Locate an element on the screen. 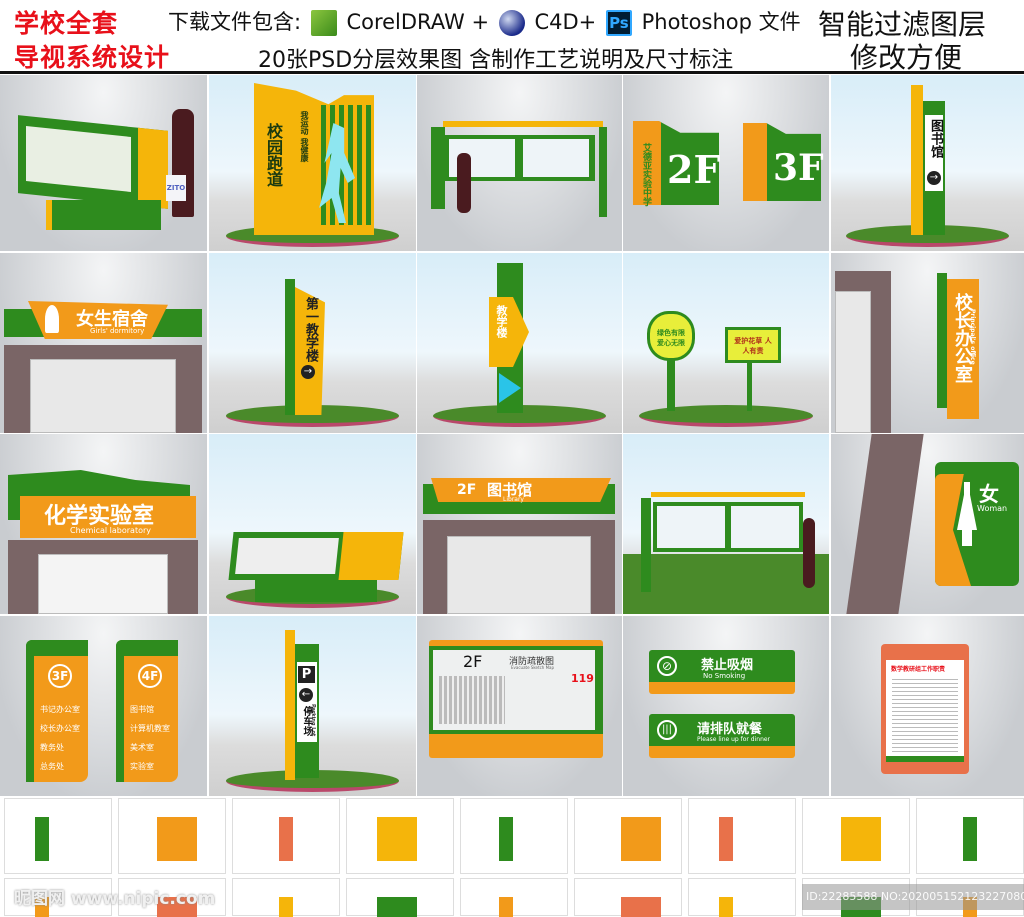  cell-running-track: 校园跑道 我运动 我健康 is located at coordinates (312, 163).